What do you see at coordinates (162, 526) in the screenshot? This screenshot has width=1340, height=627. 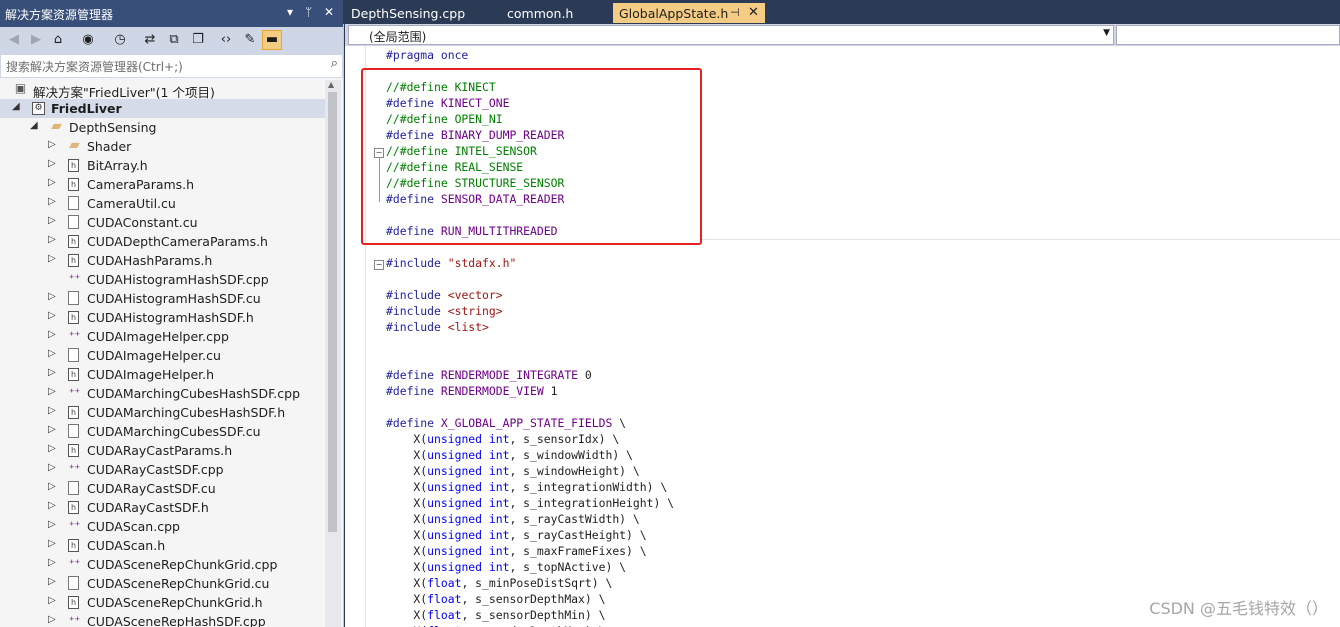 I see `tree-row: ▷ ⁺⁺ CUDAScan.cpp` at bounding box center [162, 526].